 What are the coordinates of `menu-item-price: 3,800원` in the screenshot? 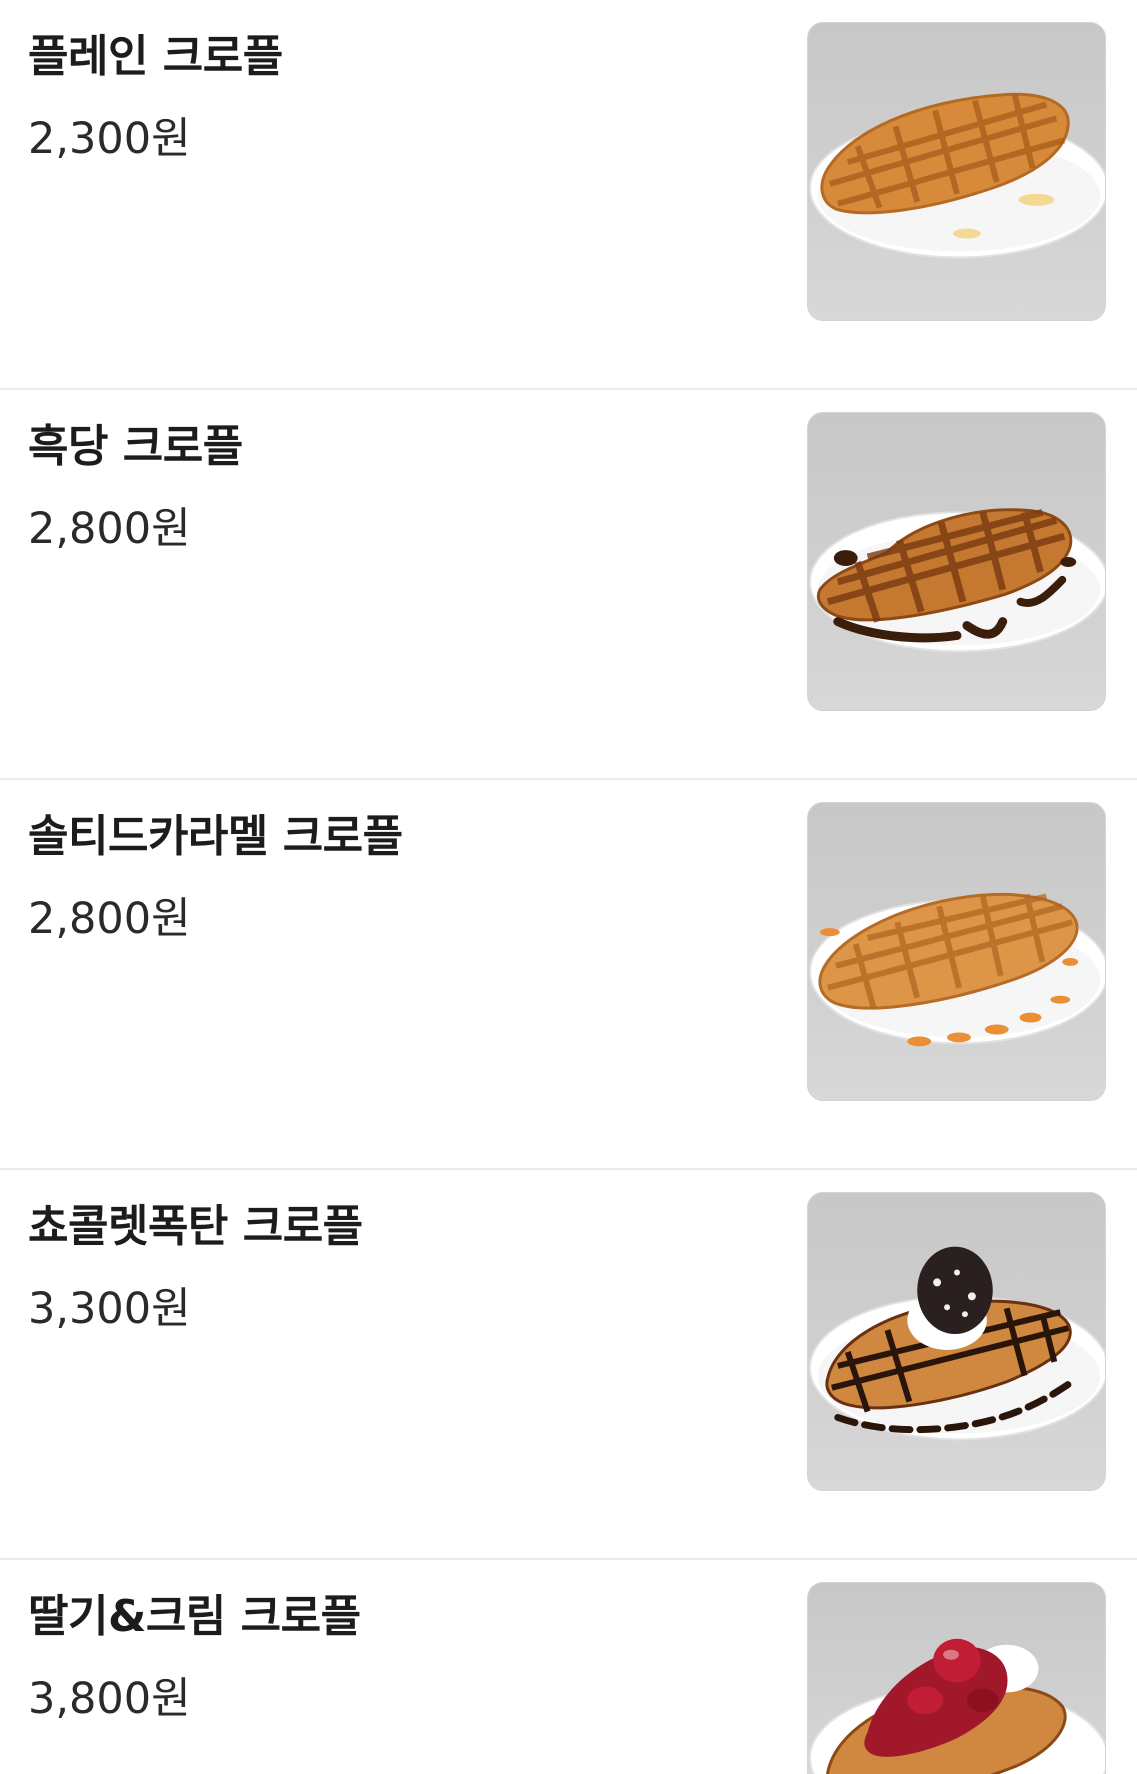 It's located at (109, 1699).